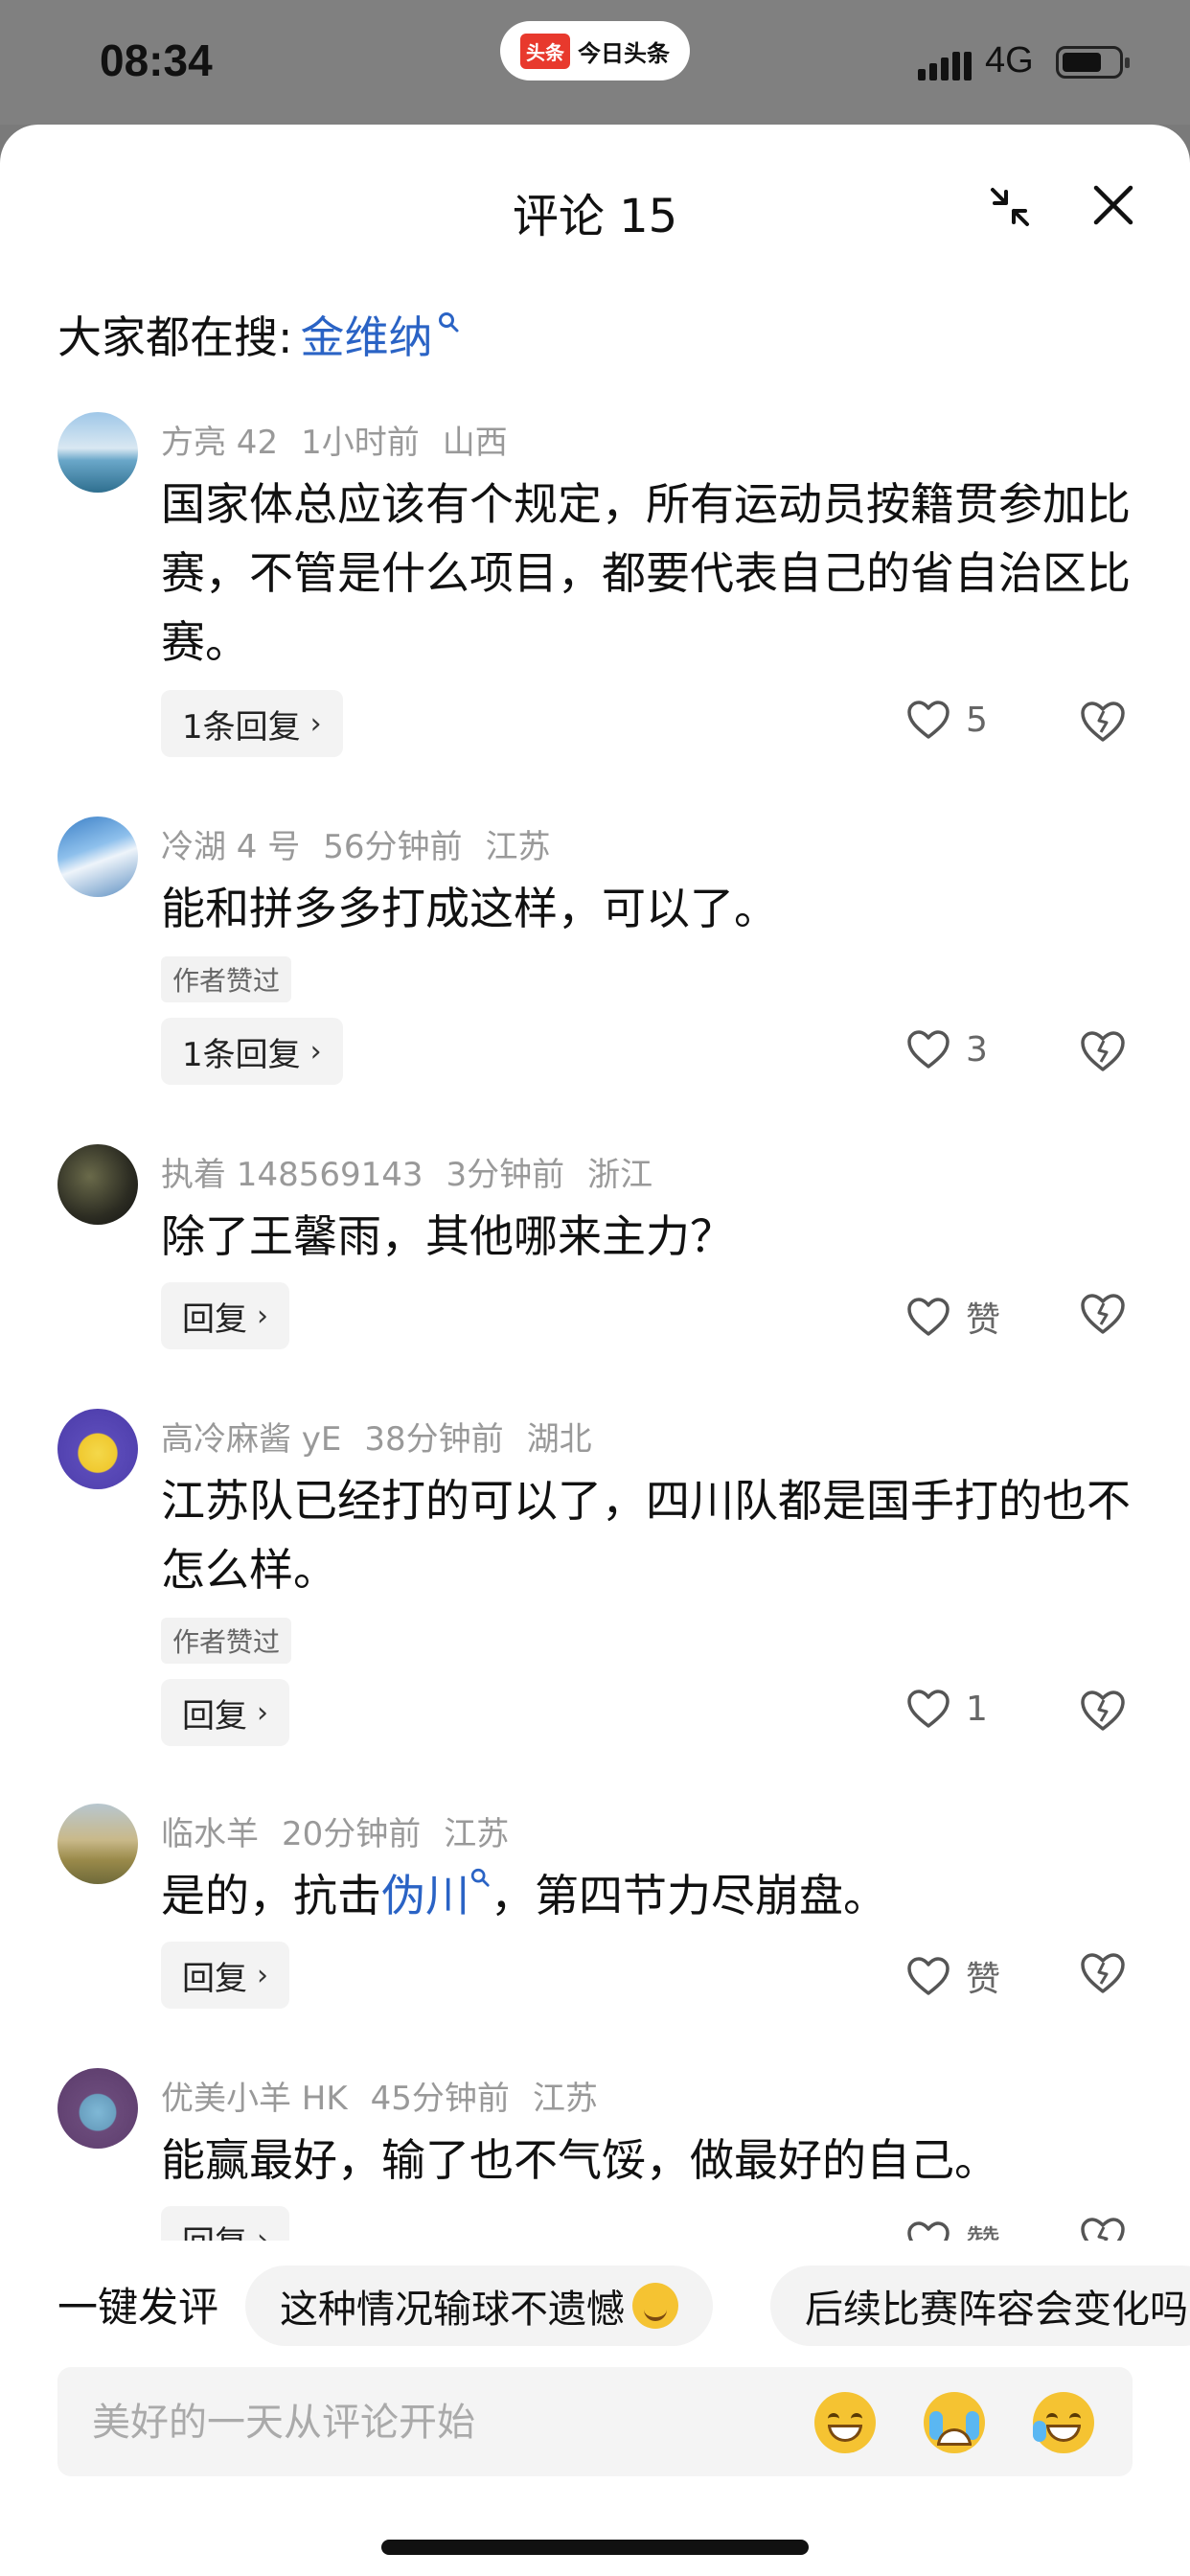  What do you see at coordinates (210, 1834) in the screenshot?
I see `comment-username: 临水羊` at bounding box center [210, 1834].